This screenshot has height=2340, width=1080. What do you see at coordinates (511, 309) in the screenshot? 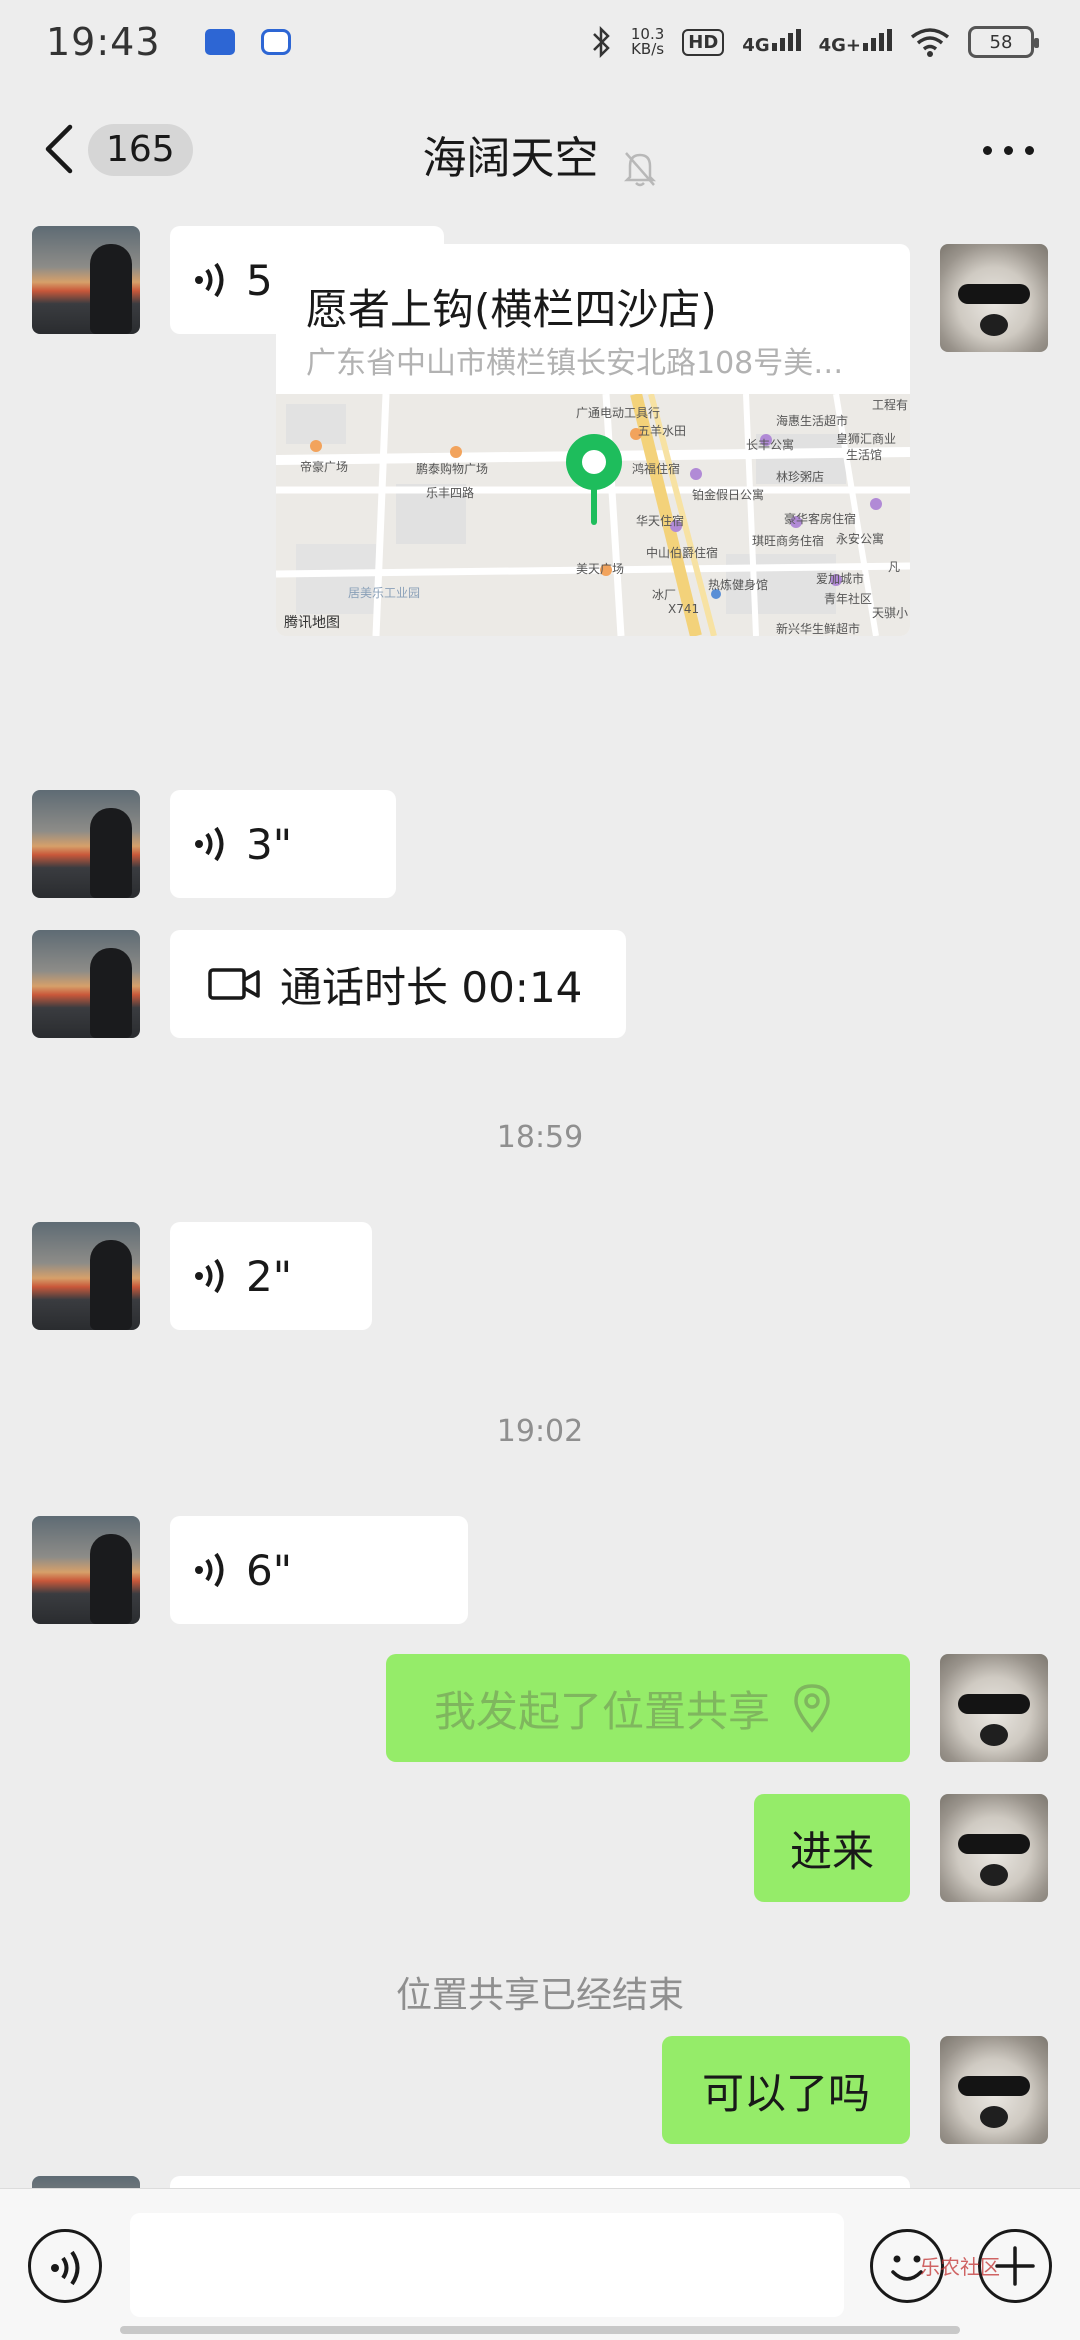
I see `location-name: 愿者上钩(横栏四沙店)` at bounding box center [511, 309].